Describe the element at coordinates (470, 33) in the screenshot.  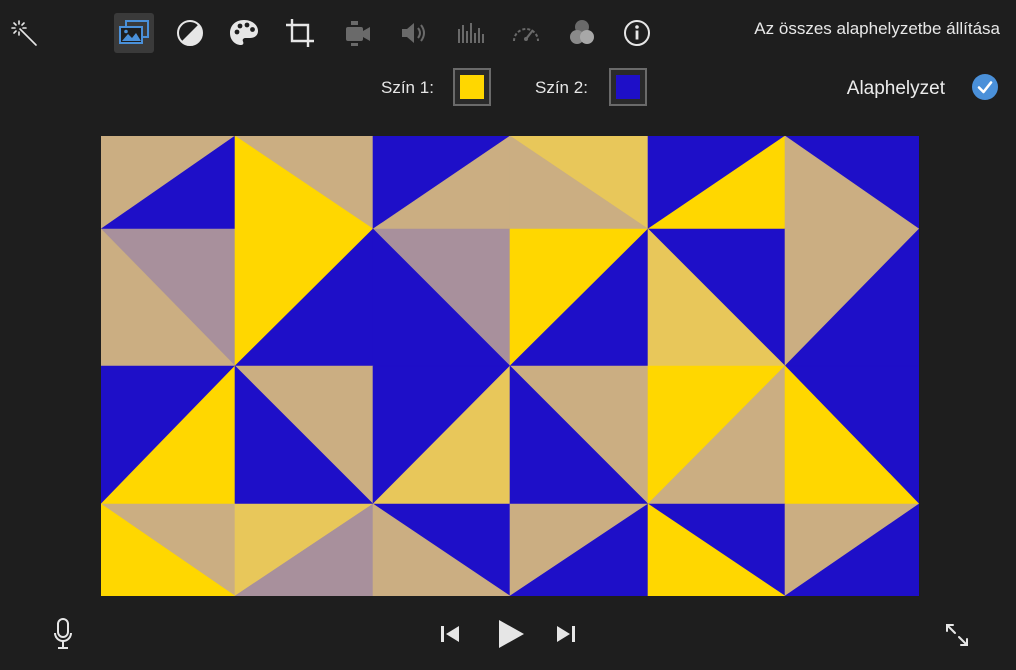
I see `equalizer-icon` at that location.